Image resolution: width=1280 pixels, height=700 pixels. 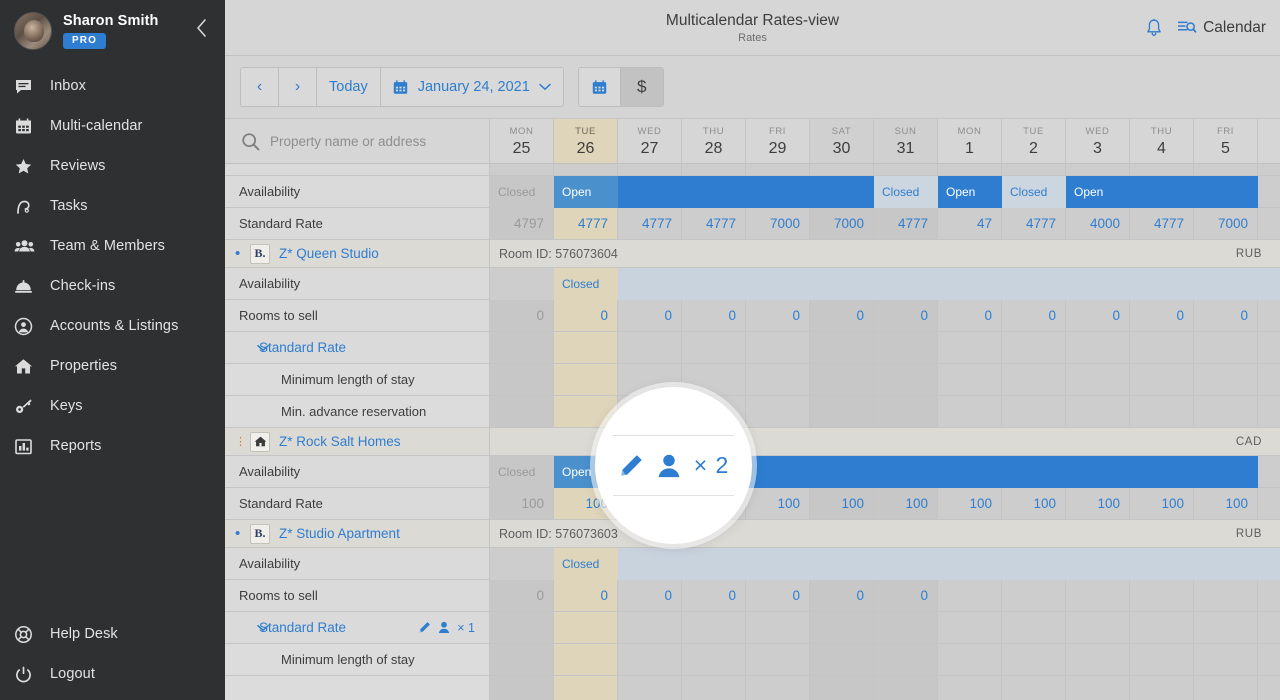 I want to click on search-input, so click(x=365, y=141).